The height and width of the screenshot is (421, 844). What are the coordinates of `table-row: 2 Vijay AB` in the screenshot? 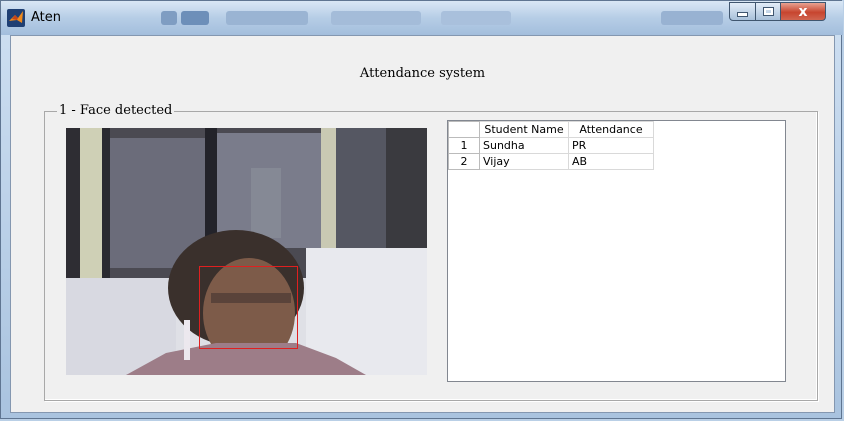 It's located at (551, 161).